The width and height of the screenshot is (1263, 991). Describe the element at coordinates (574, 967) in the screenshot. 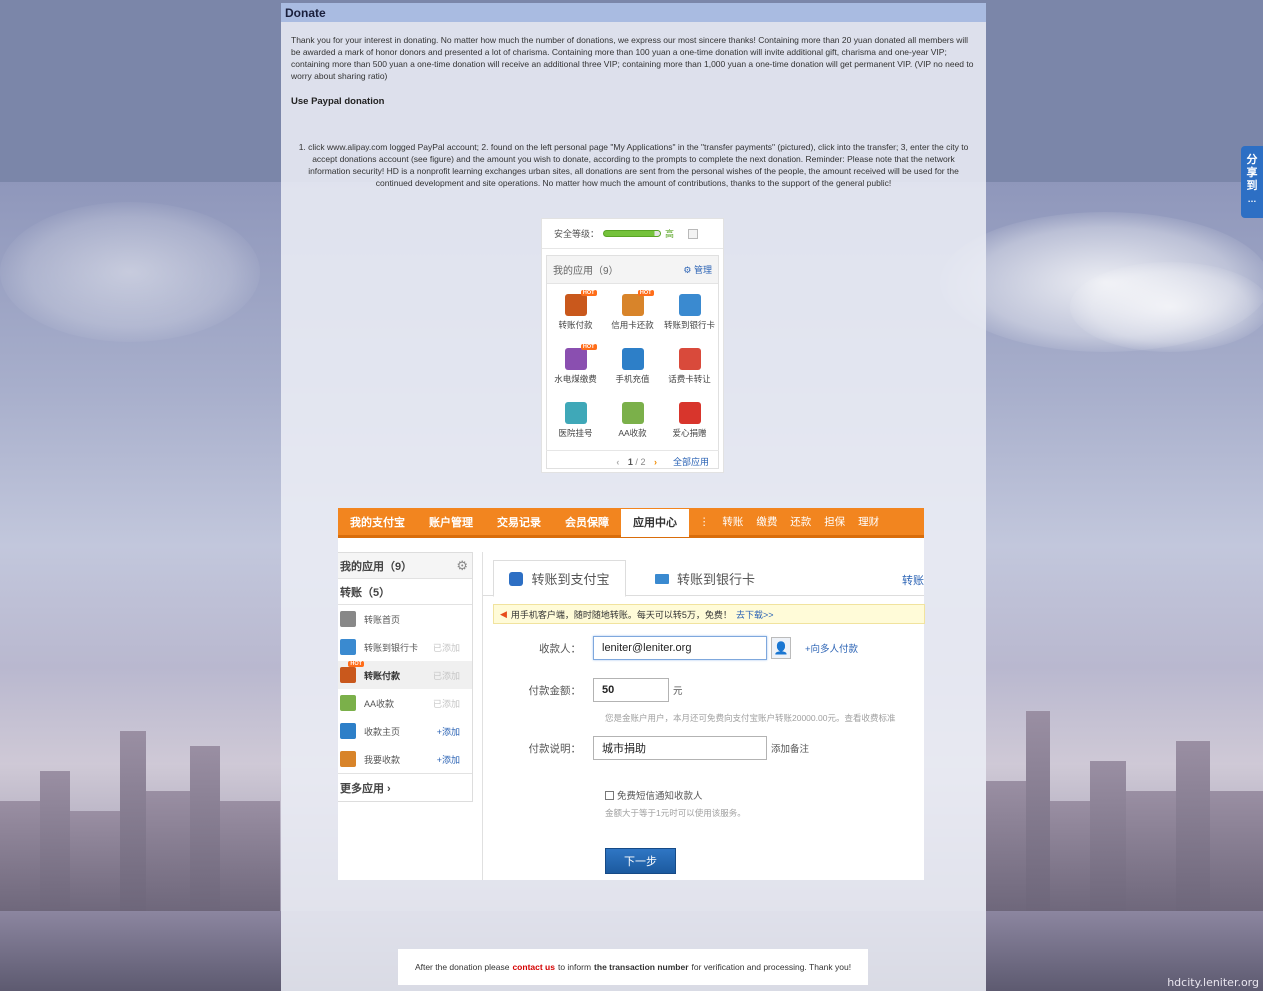

I see `footer-mid: to inform` at that location.